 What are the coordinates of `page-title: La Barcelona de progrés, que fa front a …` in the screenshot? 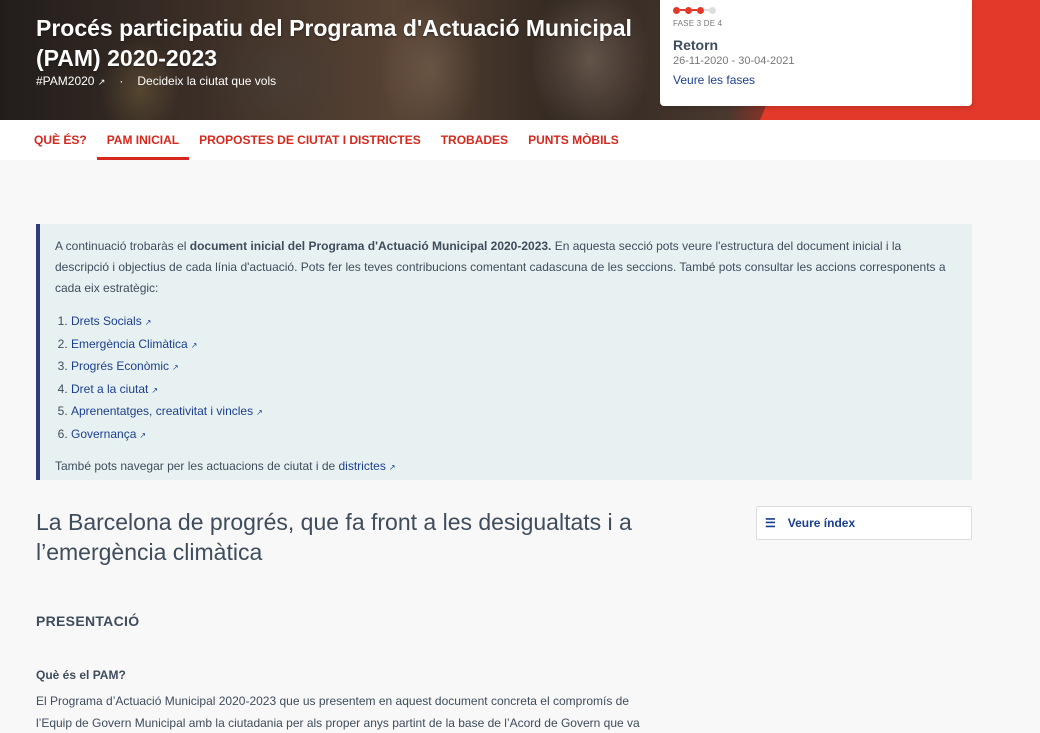 It's located at (334, 537).